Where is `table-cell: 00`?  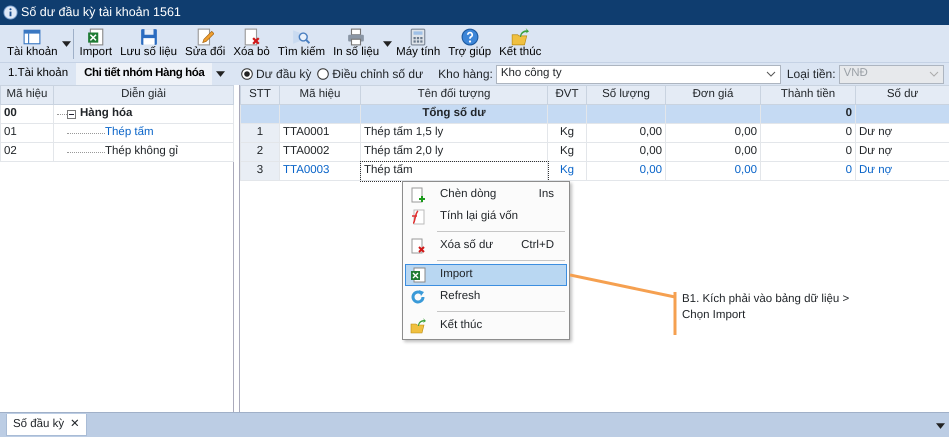
table-cell: 00 is located at coordinates (27, 114).